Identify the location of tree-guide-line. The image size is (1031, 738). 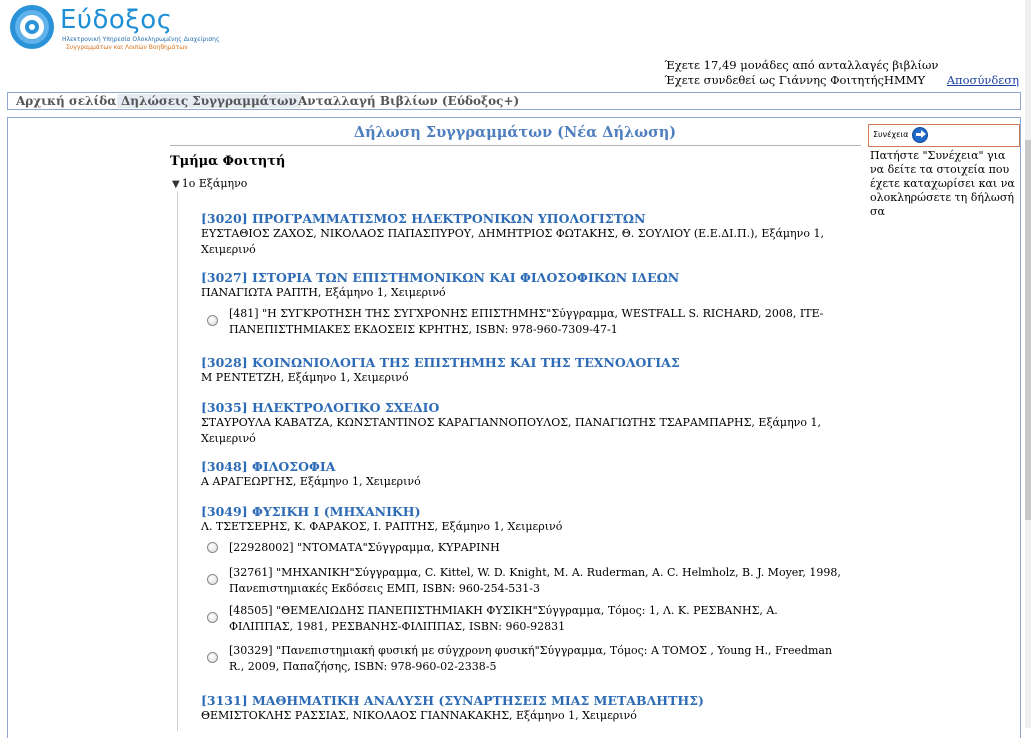
(177, 461).